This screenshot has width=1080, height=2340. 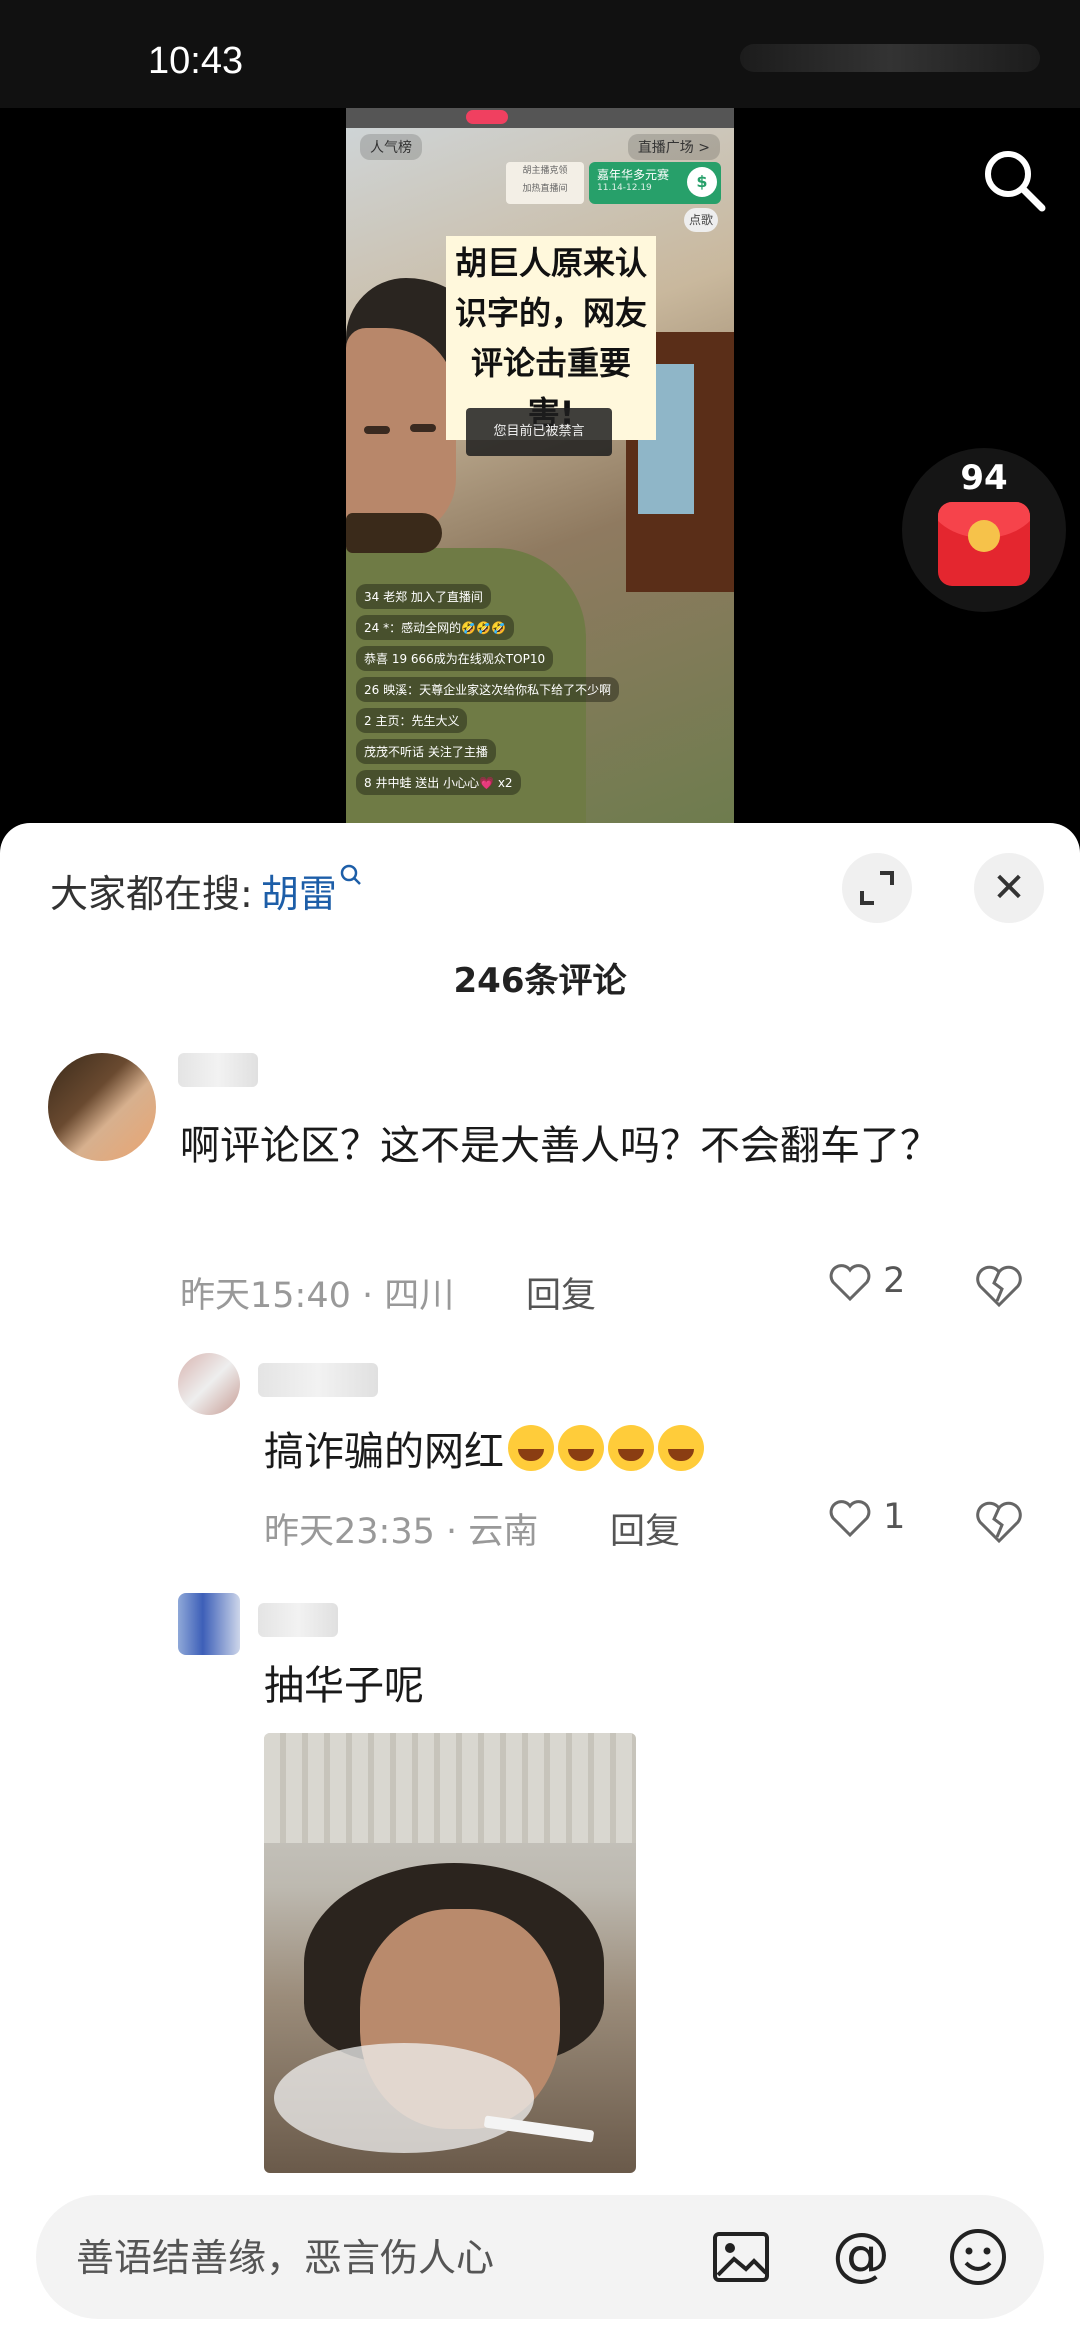 I want to click on chat-message: 24 *：感动全网的🤣🤣🤣, so click(x=521, y=627).